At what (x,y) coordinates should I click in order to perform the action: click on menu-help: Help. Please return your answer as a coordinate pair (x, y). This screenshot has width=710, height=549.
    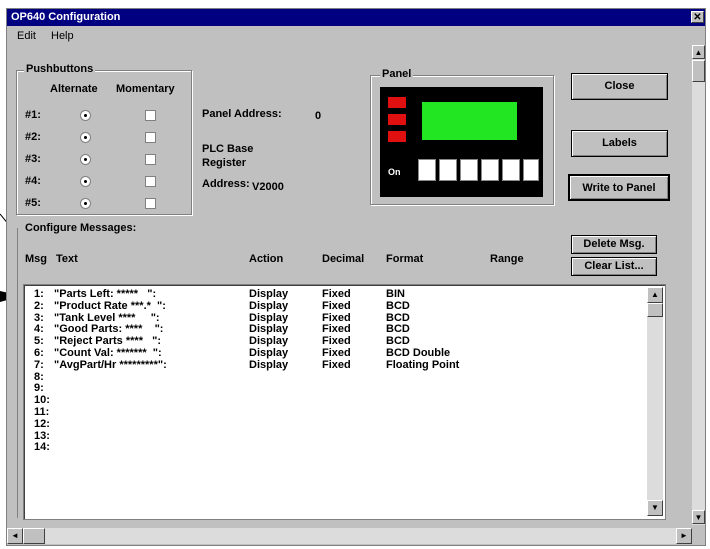
    Looking at the image, I should click on (62, 36).